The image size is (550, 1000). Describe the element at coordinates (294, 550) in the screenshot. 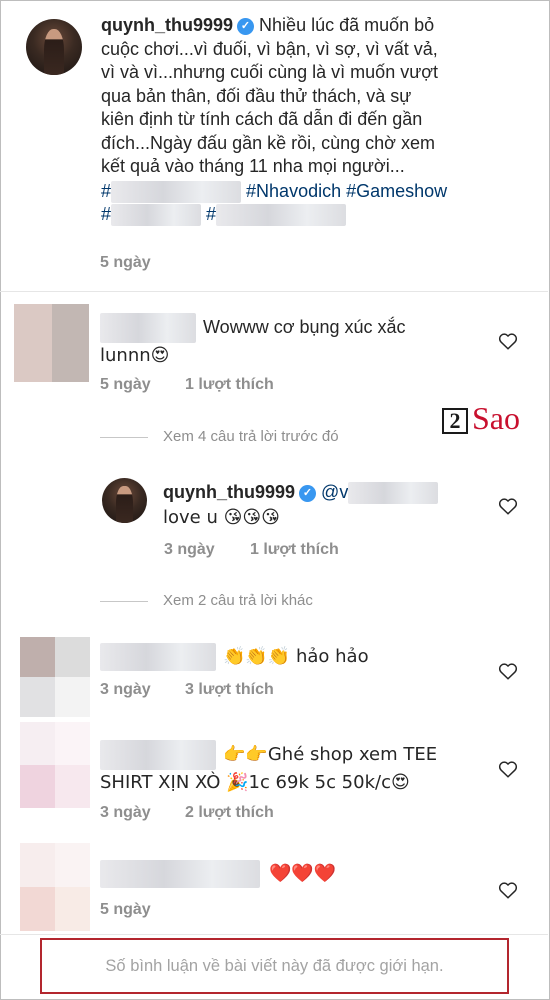

I see `reply-likes: 1 lượt thích` at that location.